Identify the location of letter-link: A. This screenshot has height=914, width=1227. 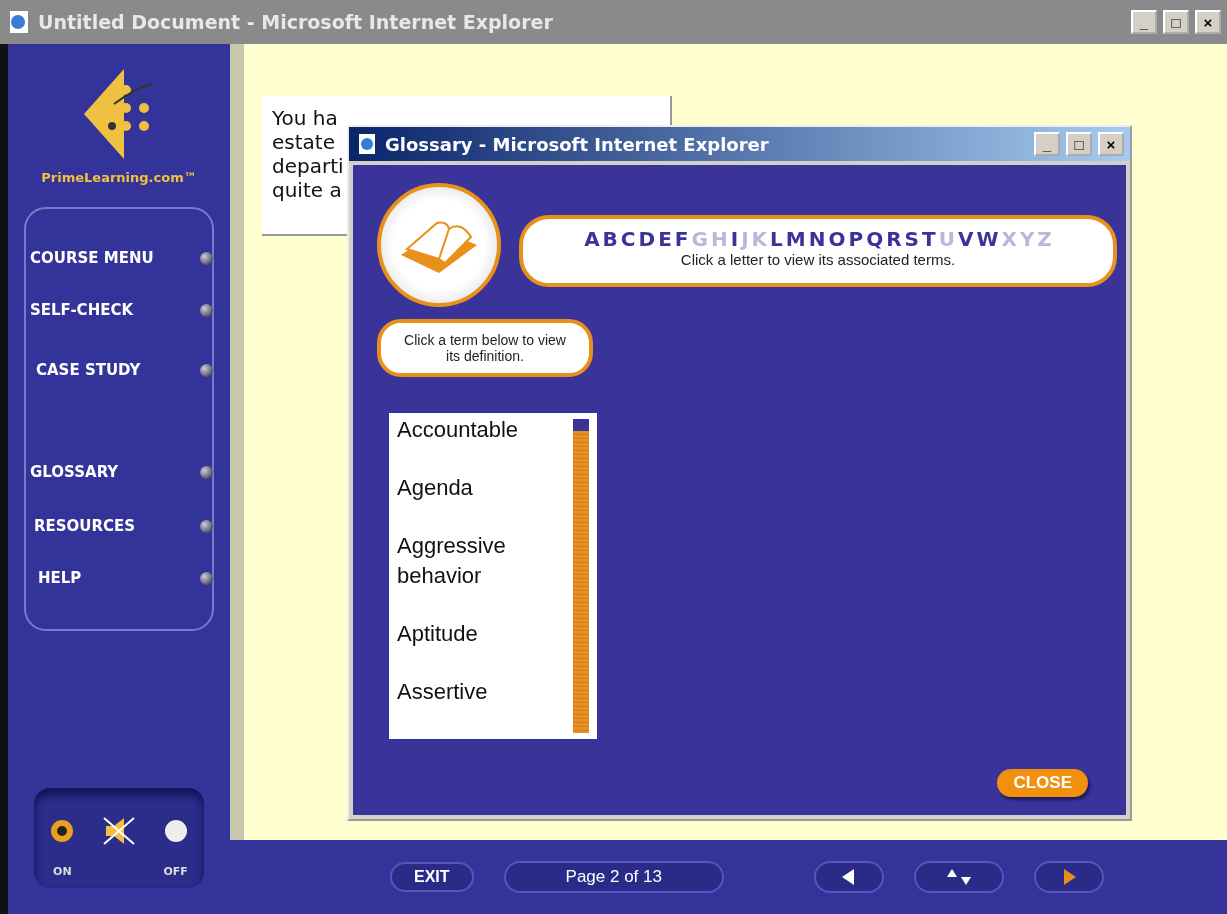
(592, 239).